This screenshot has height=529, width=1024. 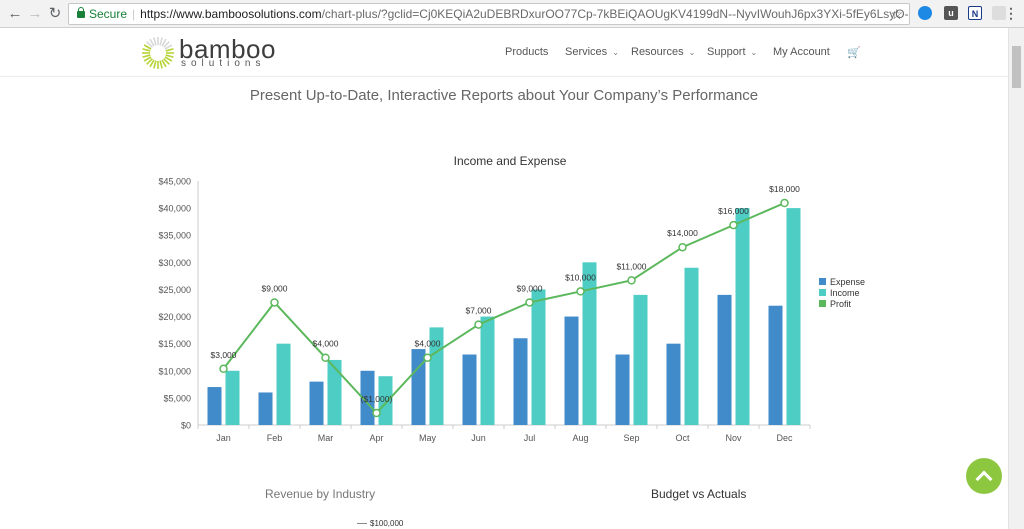 What do you see at coordinates (847, 282) in the screenshot?
I see `legend-label-expense: Expense` at bounding box center [847, 282].